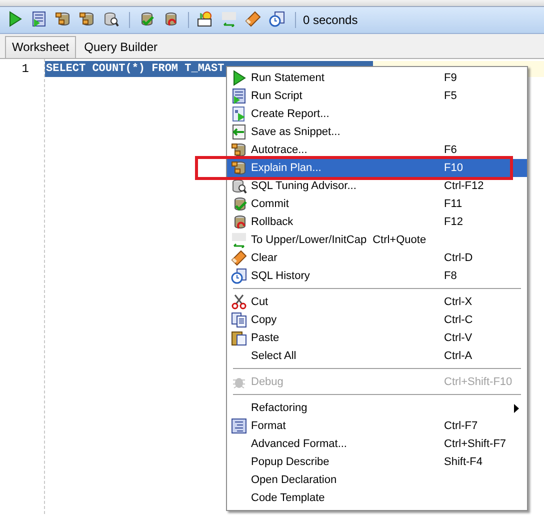 Image resolution: width=544 pixels, height=516 pixels. I want to click on menu-item: Paste Ctrl-V, so click(377, 338).